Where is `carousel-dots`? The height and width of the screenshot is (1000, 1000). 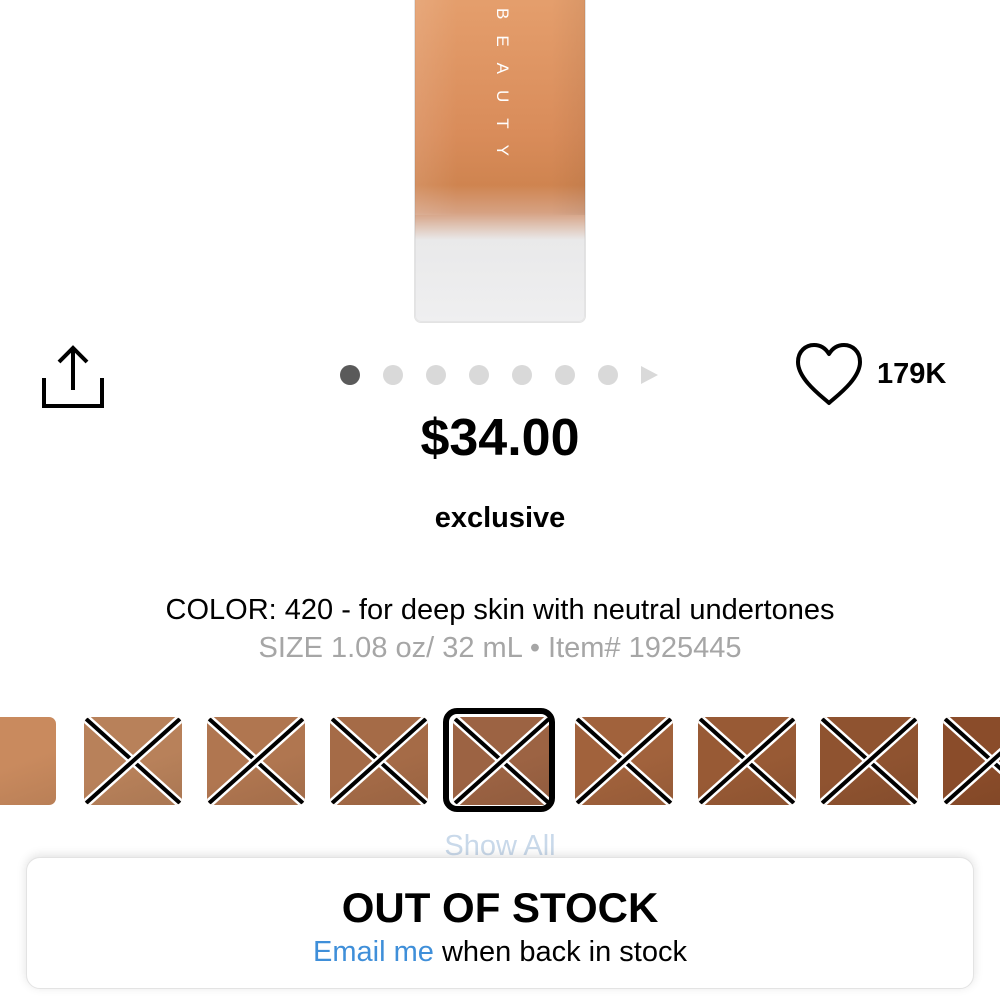
carousel-dots is located at coordinates (499, 375).